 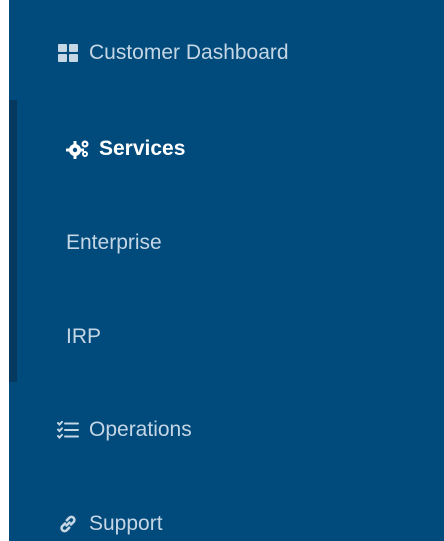 What do you see at coordinates (84, 336) in the screenshot?
I see `sidebar-item-label: IRP` at bounding box center [84, 336].